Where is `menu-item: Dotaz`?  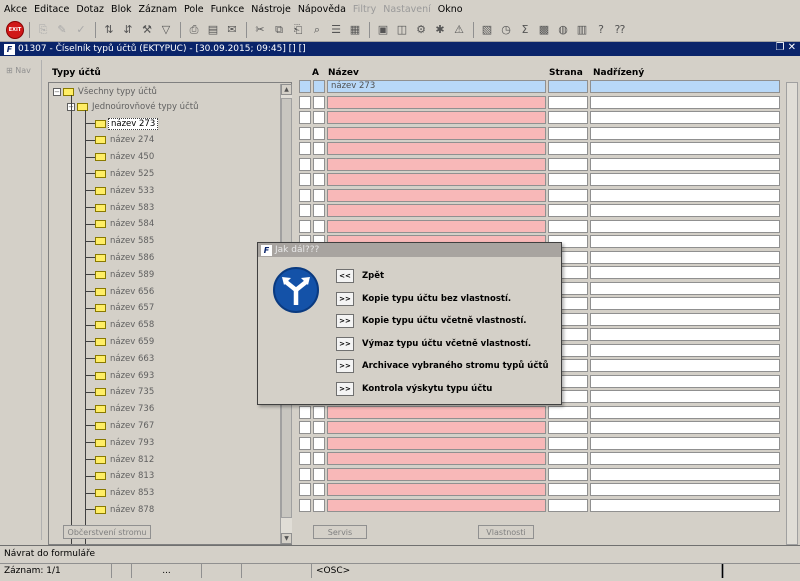
menu-item: Dotaz is located at coordinates (90, 9).